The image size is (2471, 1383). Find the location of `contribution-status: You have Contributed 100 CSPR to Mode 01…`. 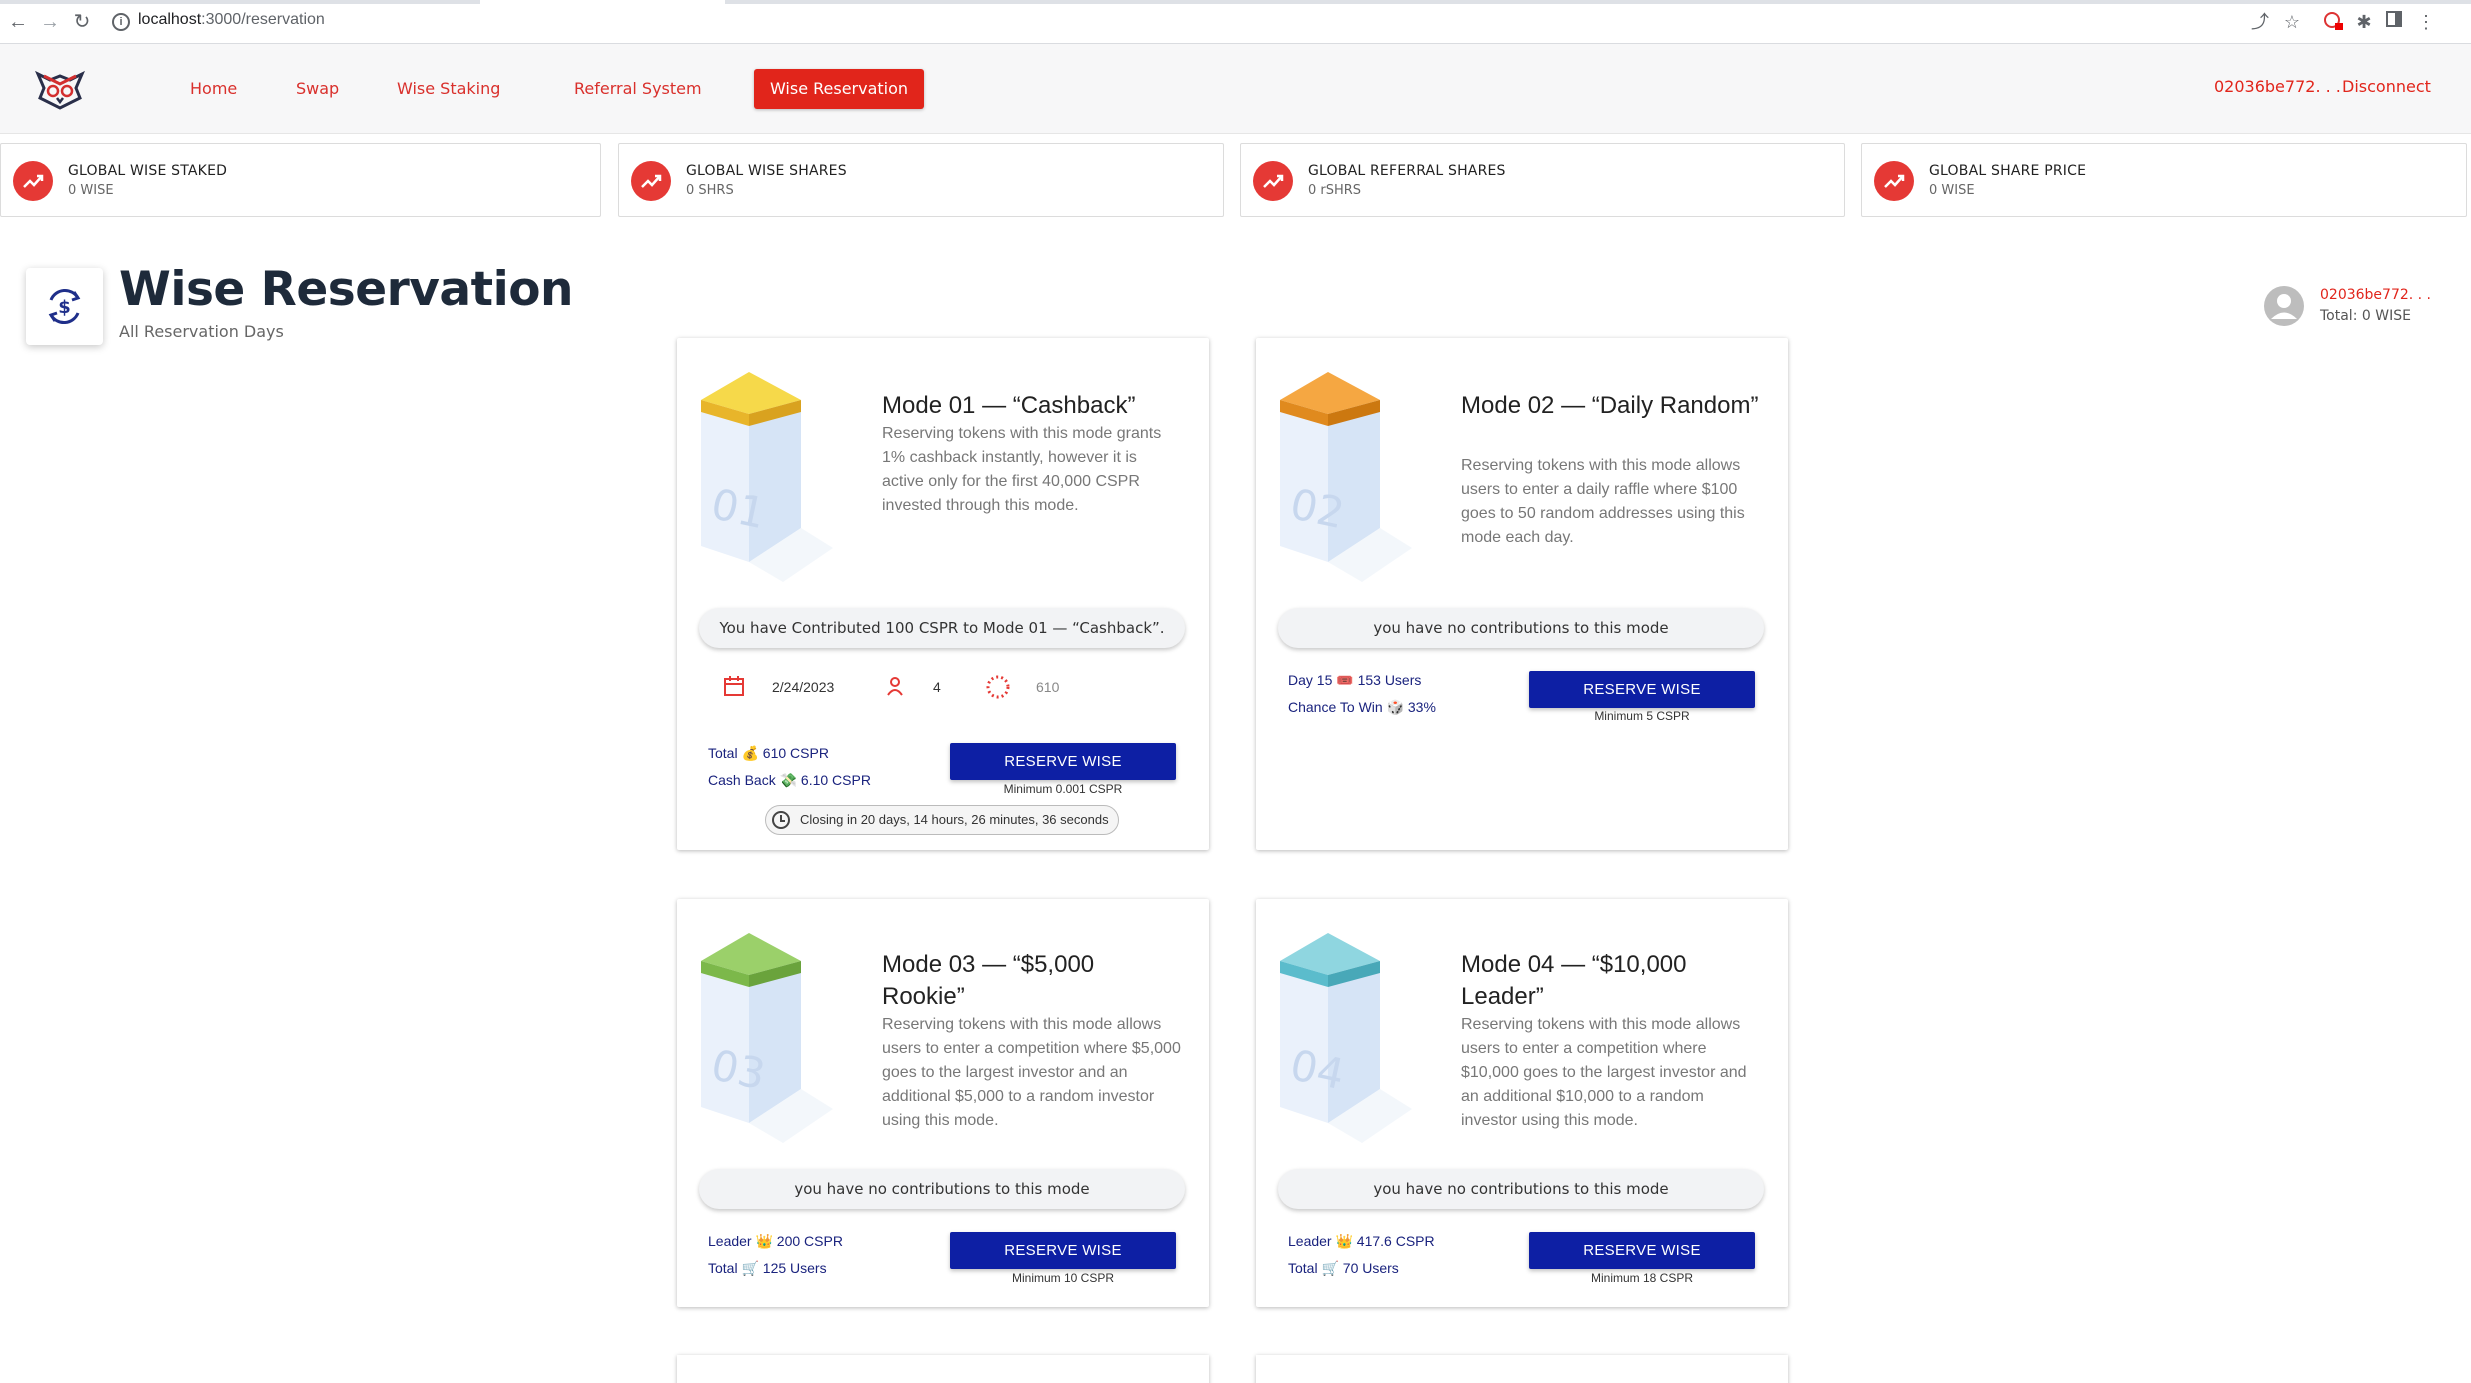

contribution-status: You have Contributed 100 CSPR to Mode 01… is located at coordinates (942, 628).